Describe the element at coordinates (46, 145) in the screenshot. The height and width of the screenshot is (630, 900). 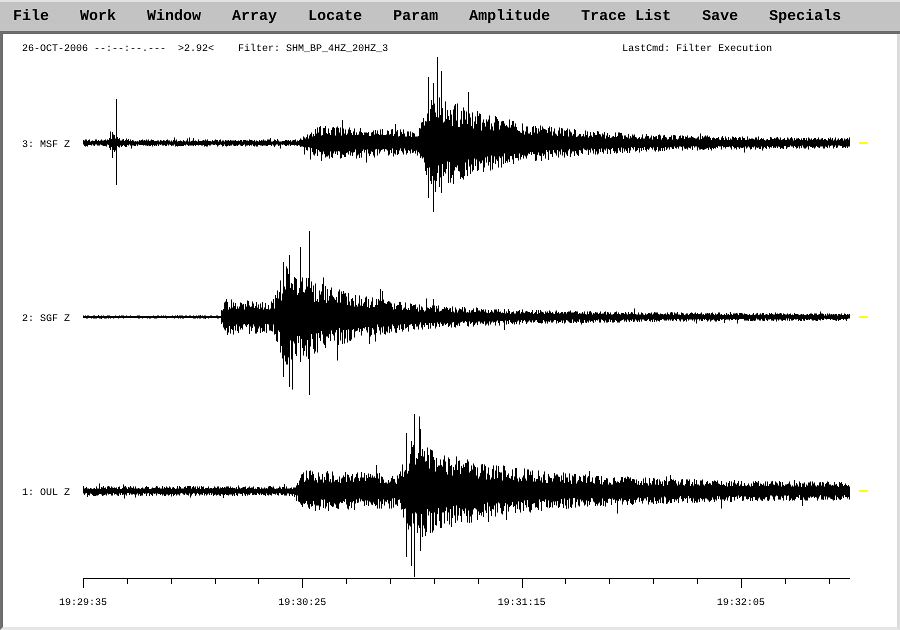
I see `trace-label: 3: MSF Z` at that location.